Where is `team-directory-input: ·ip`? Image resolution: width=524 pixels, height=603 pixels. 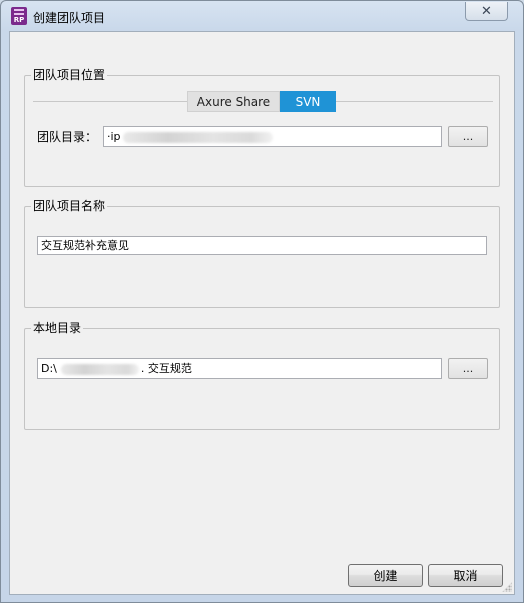 team-directory-input: ·ip is located at coordinates (272, 136).